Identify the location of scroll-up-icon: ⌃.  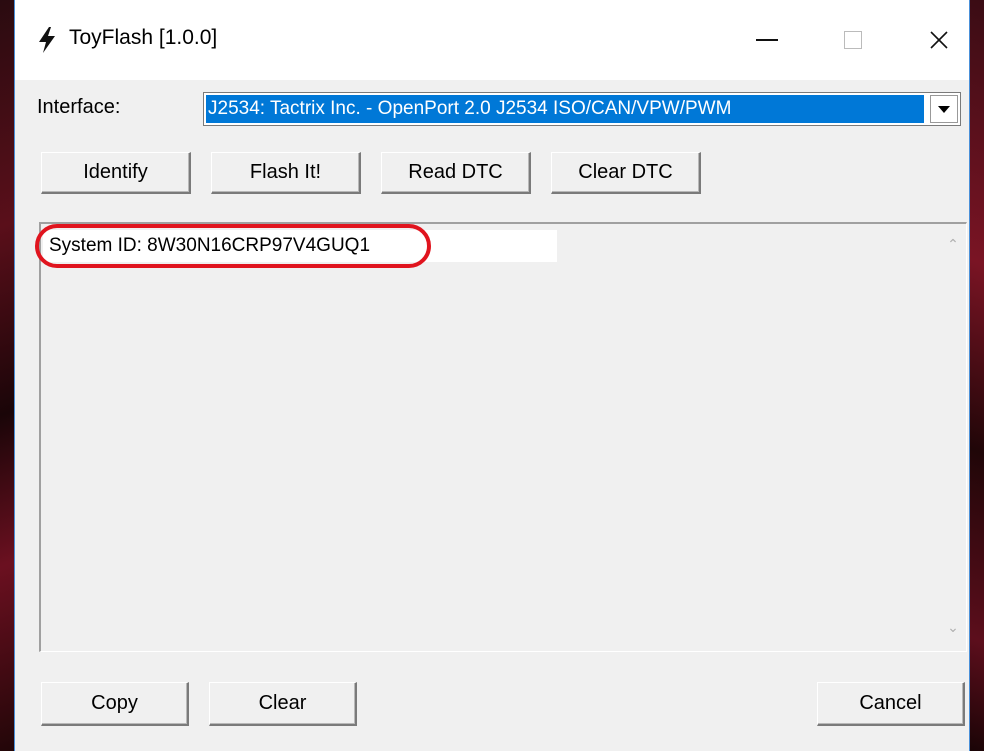
(953, 245).